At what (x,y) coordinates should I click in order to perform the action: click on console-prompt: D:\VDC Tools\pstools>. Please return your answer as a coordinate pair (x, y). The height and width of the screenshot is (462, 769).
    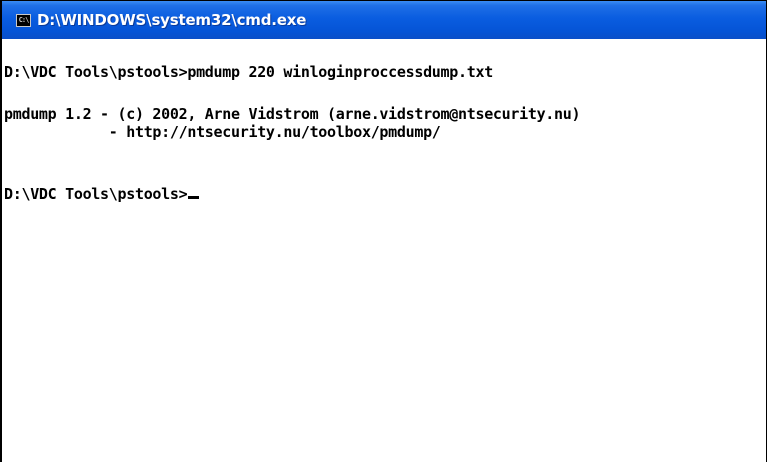
    Looking at the image, I should click on (102, 194).